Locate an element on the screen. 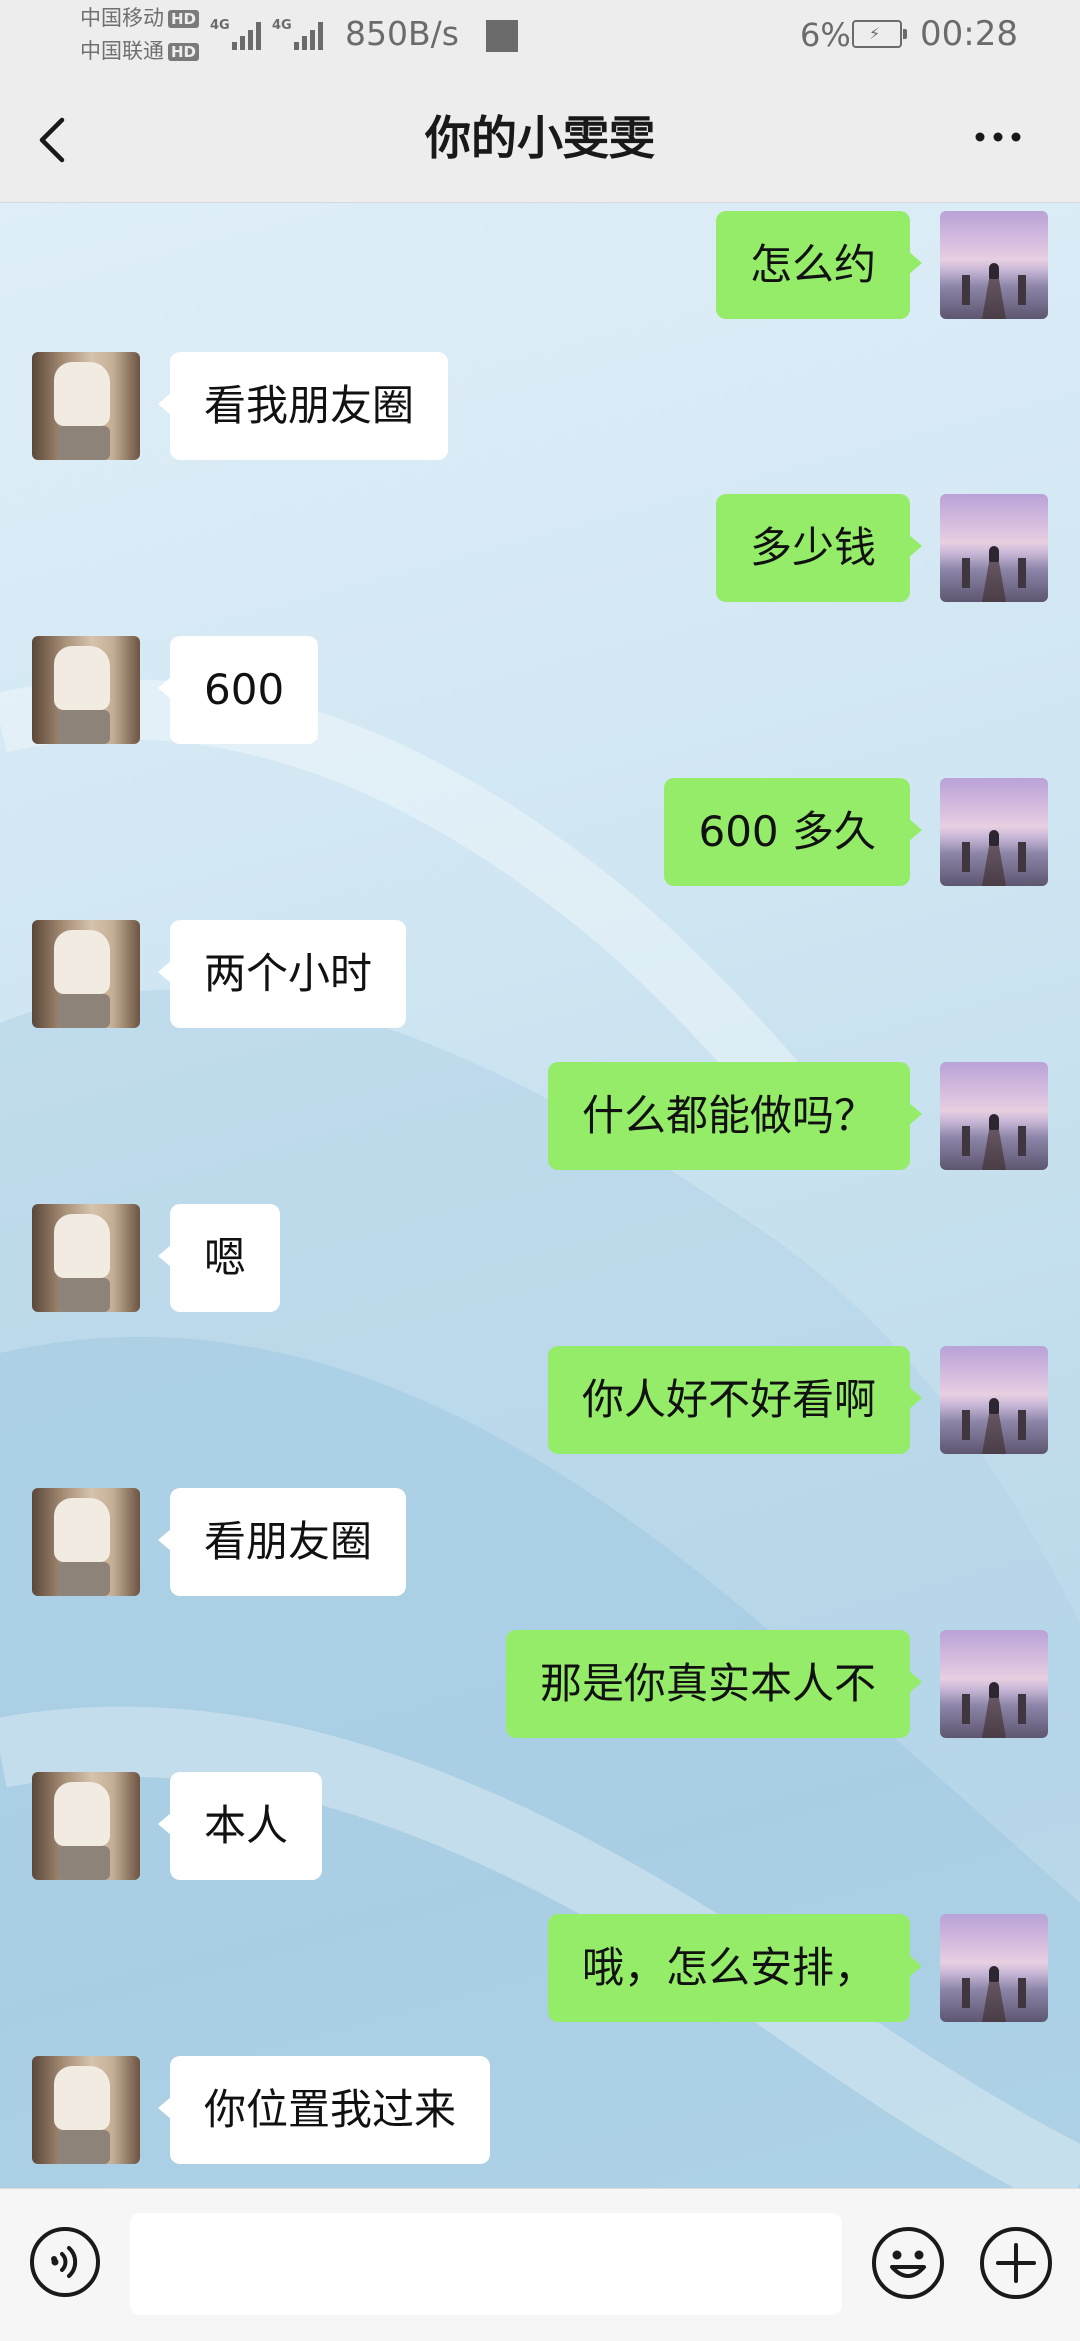 The width and height of the screenshot is (1080, 2341). message-outgoing: 什么都能做吗？ is located at coordinates (540, 1117).